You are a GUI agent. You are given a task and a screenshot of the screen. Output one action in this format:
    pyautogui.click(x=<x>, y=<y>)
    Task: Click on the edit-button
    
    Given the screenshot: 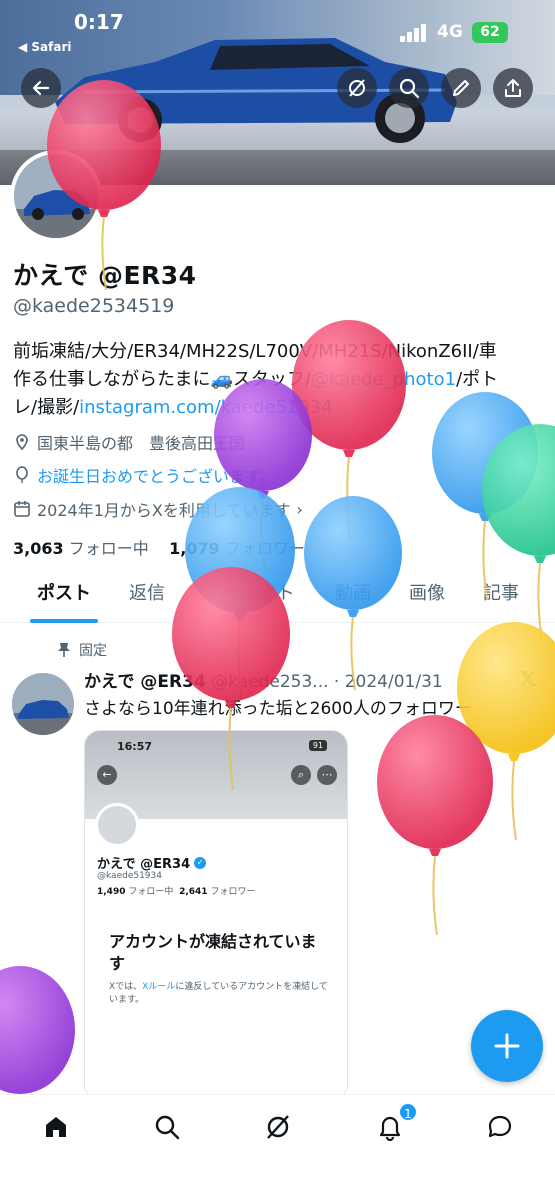 What is the action you would take?
    pyautogui.click(x=461, y=88)
    